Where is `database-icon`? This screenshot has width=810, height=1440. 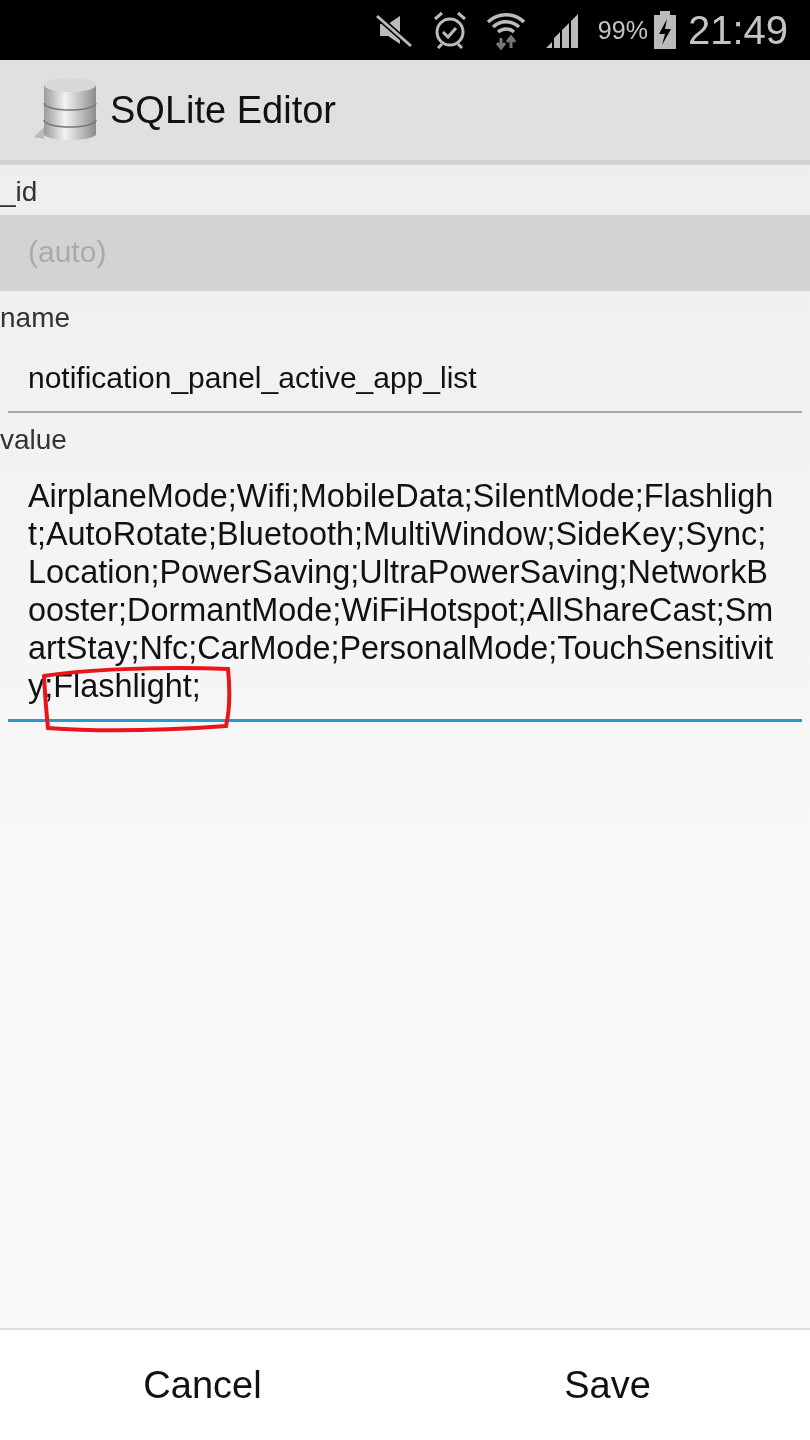
database-icon is located at coordinates (66, 110).